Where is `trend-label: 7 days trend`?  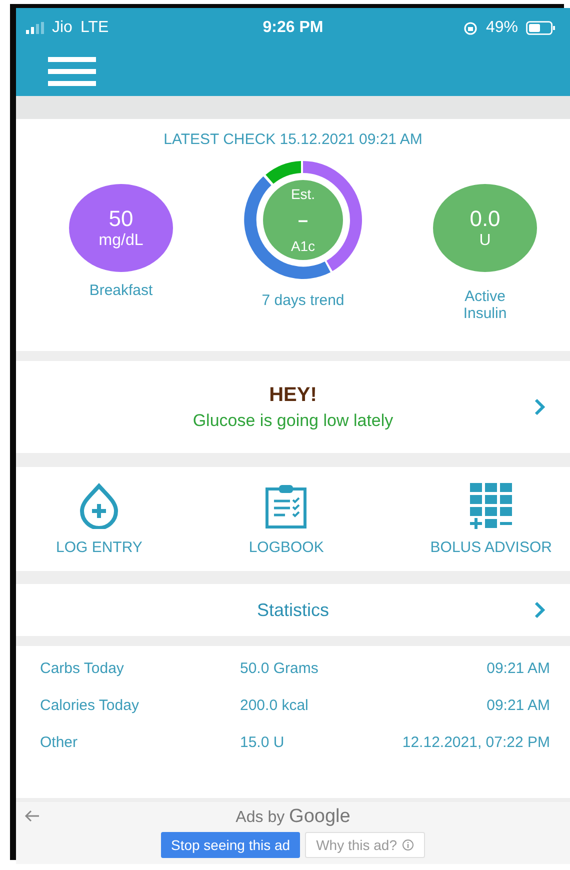
trend-label: 7 days trend is located at coordinates (303, 300).